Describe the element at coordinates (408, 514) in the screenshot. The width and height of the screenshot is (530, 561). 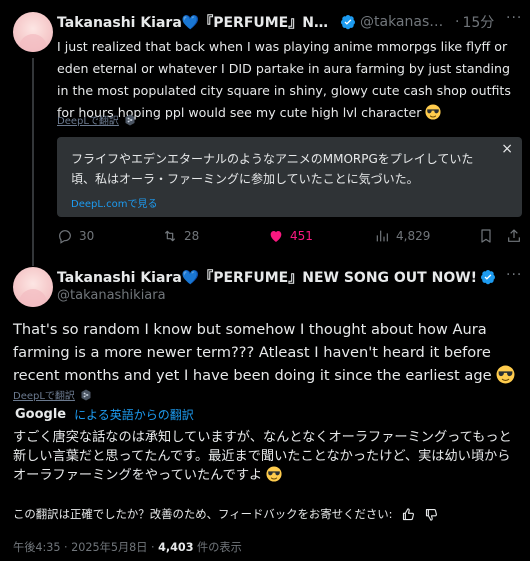
I see `thumbs-up-icon` at that location.